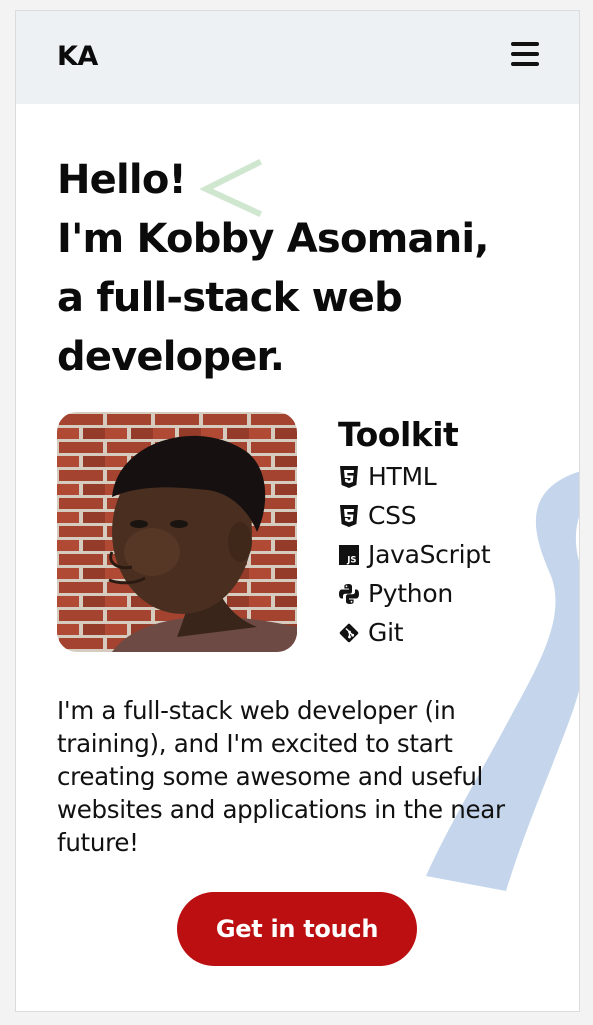 Image resolution: width=593 pixels, height=1025 pixels. I want to click on tool-label: JavaScript, so click(429, 554).